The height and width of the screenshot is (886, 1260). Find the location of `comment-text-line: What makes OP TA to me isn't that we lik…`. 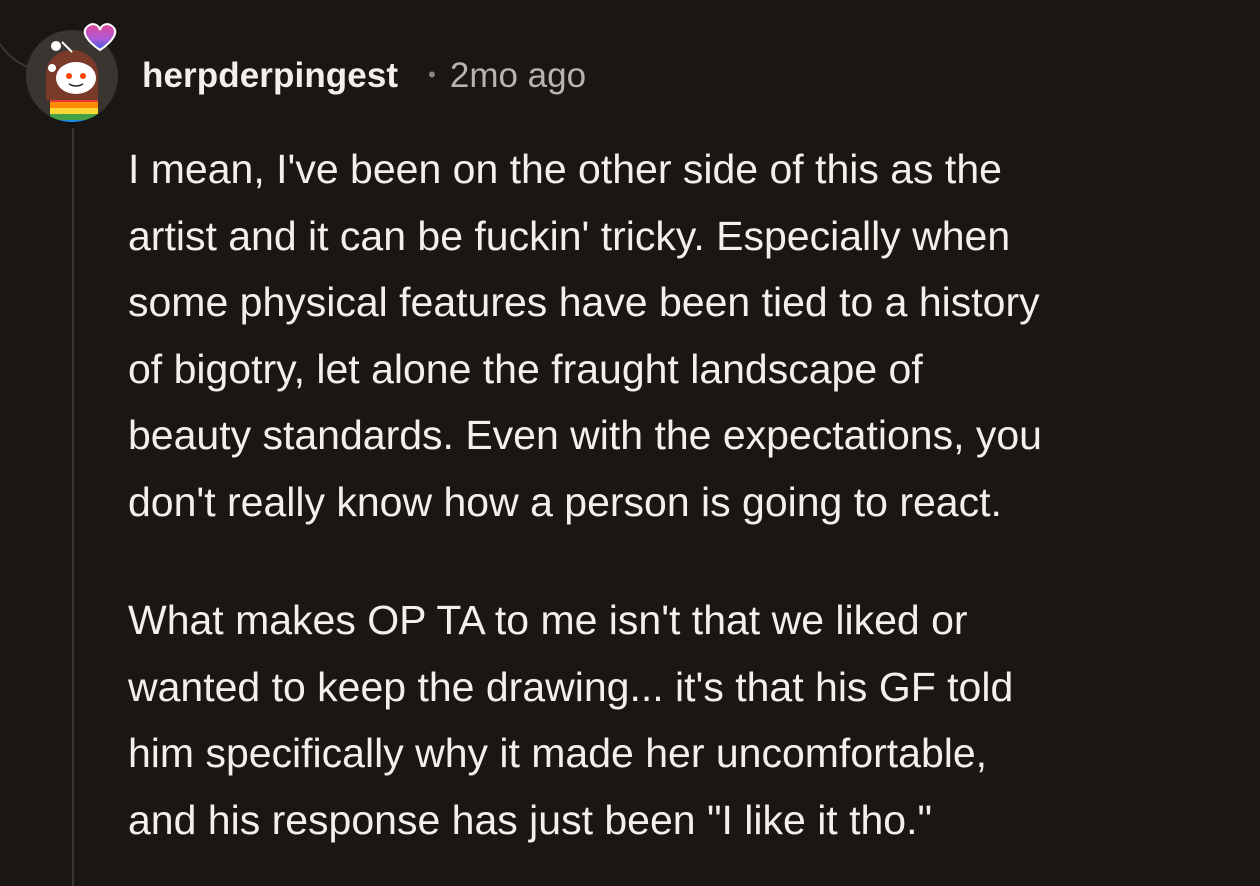

comment-text-line: What makes OP TA to me isn't that we lik… is located at coordinates (548, 620).